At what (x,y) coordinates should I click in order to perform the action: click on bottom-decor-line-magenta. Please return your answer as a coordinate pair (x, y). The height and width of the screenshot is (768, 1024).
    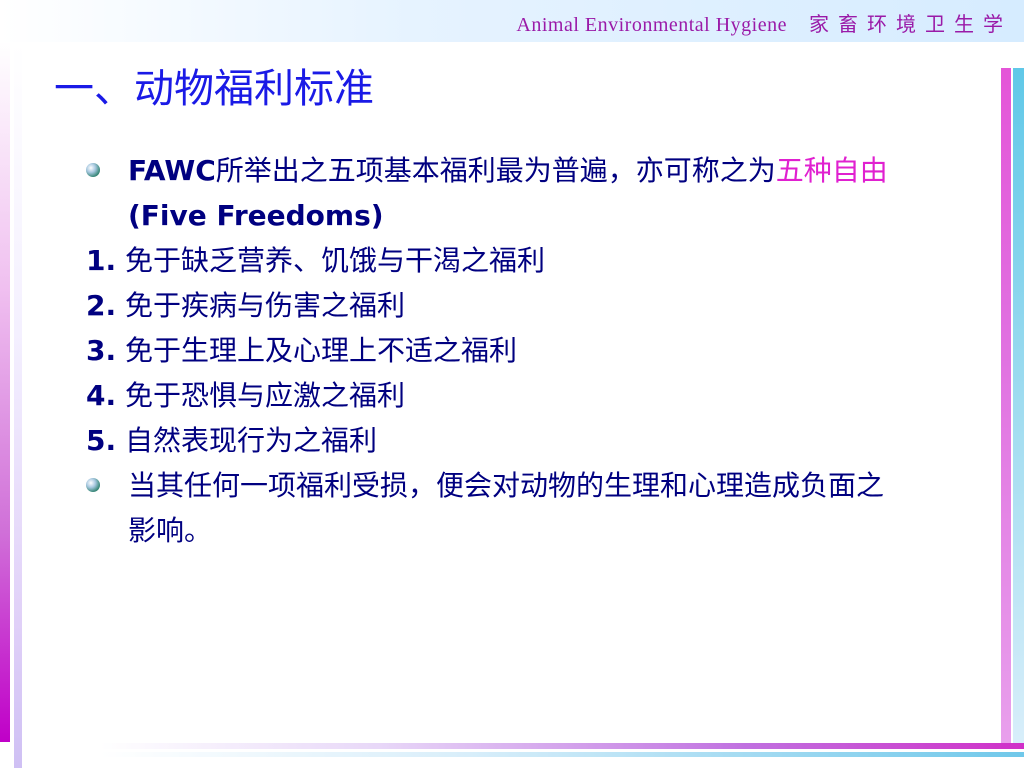
    Looking at the image, I should click on (562, 746).